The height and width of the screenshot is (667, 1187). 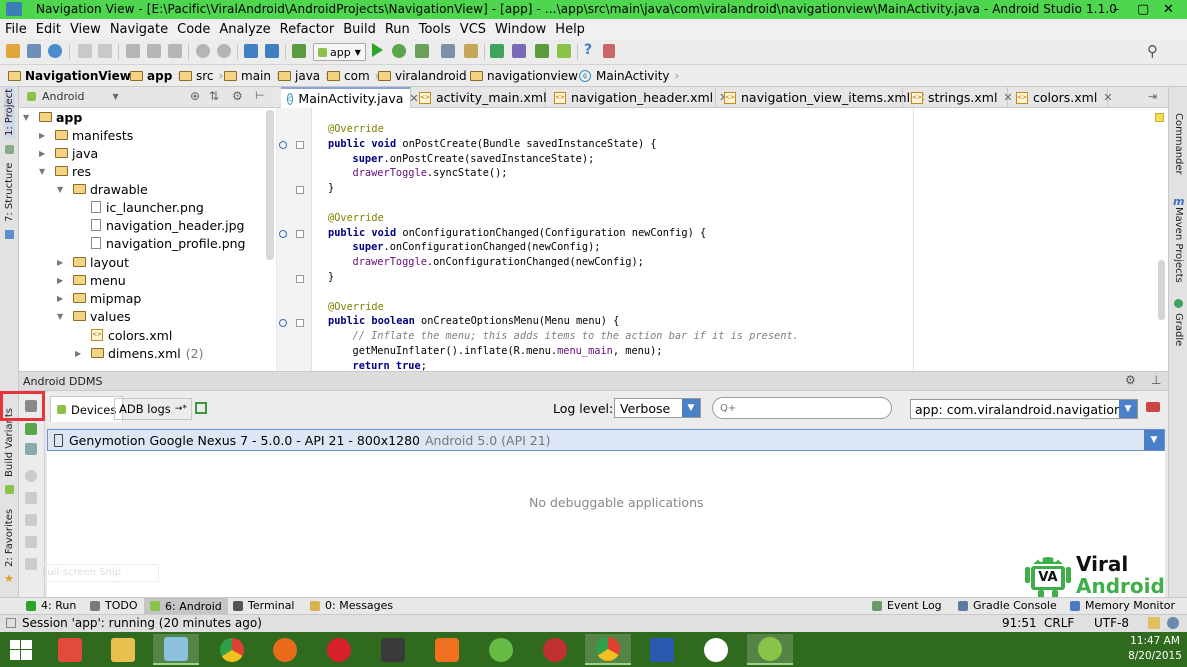 What do you see at coordinates (570, 29) in the screenshot?
I see `menu-help: Help` at bounding box center [570, 29].